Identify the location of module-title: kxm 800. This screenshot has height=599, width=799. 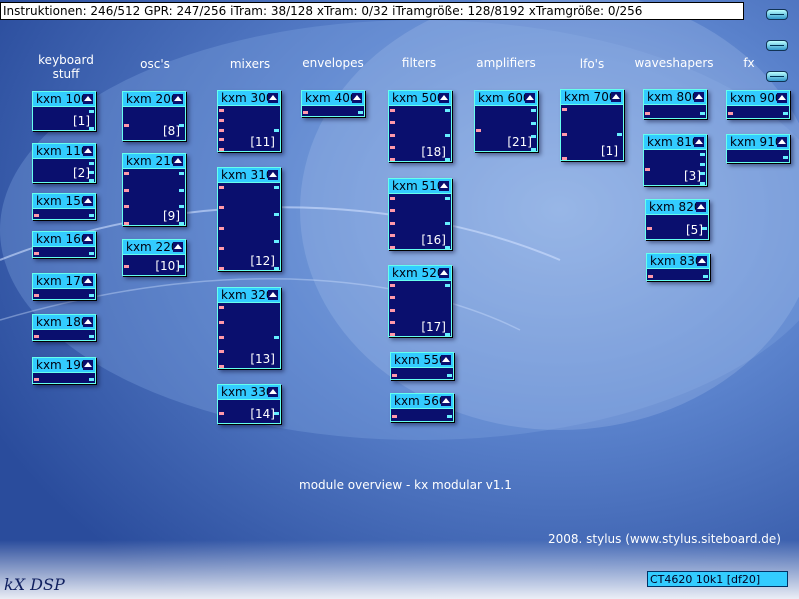
(675, 97).